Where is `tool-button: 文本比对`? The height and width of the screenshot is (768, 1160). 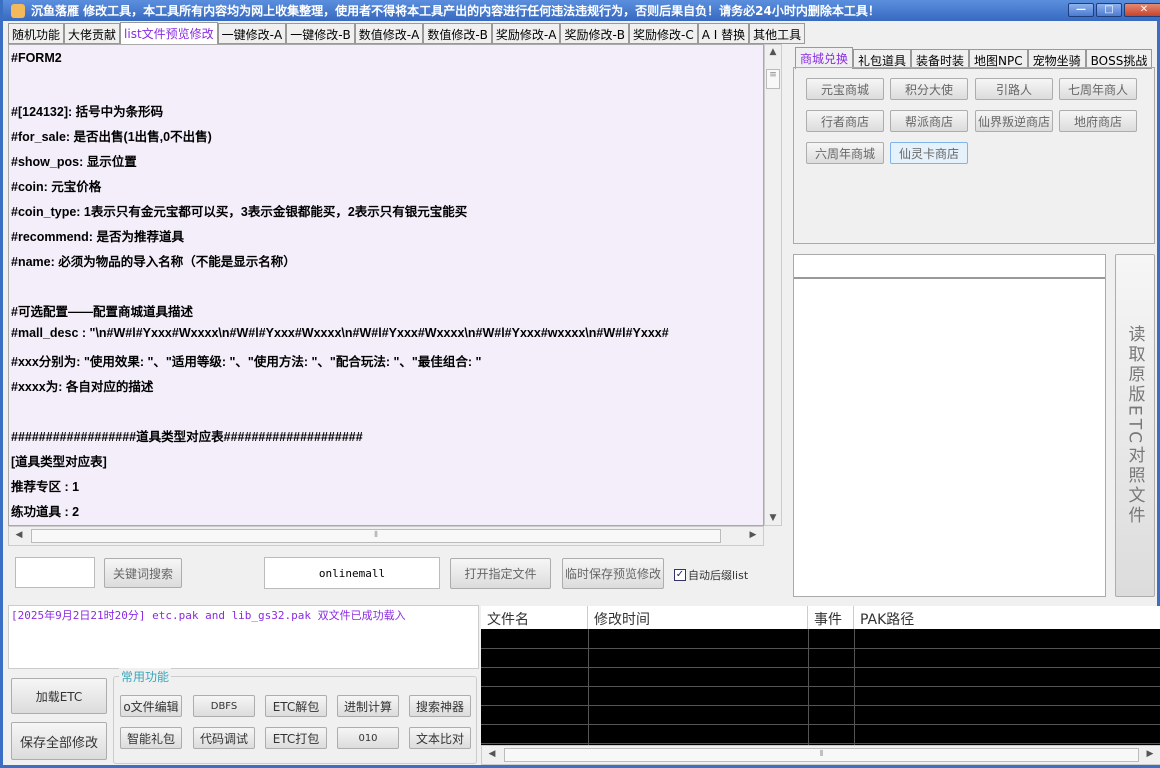
tool-button: 文本比对 is located at coordinates (440, 738).